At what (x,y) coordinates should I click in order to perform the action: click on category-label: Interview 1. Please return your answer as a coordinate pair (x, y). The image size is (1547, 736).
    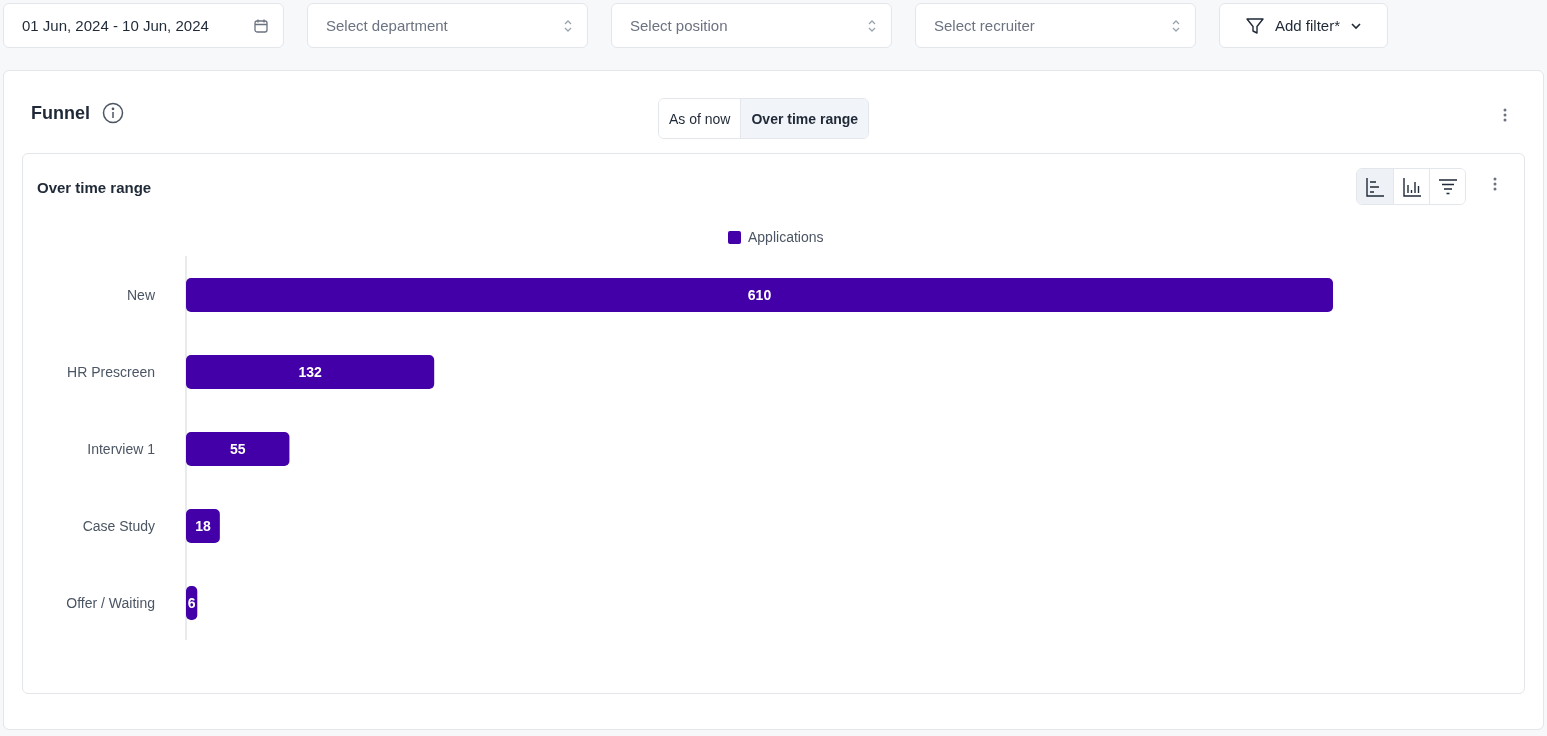
    Looking at the image, I should click on (121, 449).